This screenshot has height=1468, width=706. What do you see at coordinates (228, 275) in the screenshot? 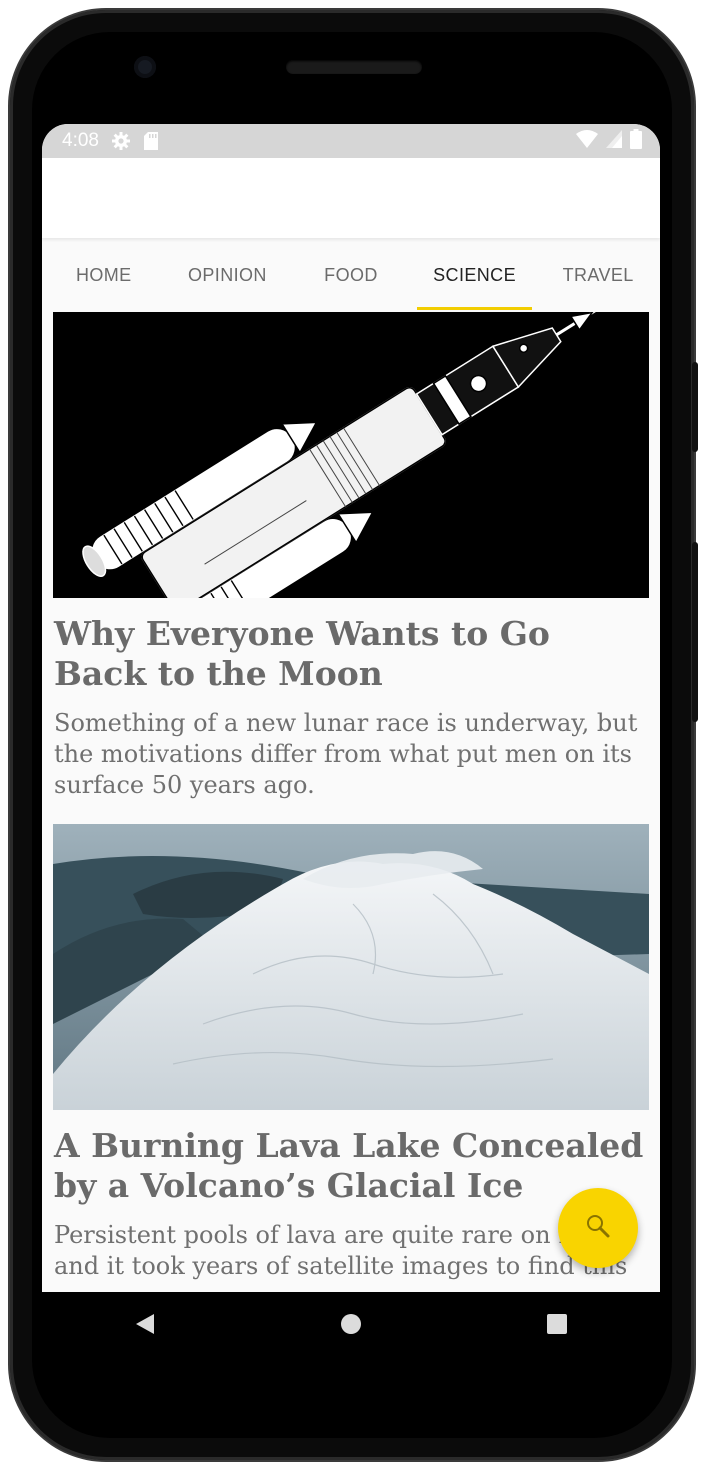
I see `tab-opinion: OPINION` at bounding box center [228, 275].